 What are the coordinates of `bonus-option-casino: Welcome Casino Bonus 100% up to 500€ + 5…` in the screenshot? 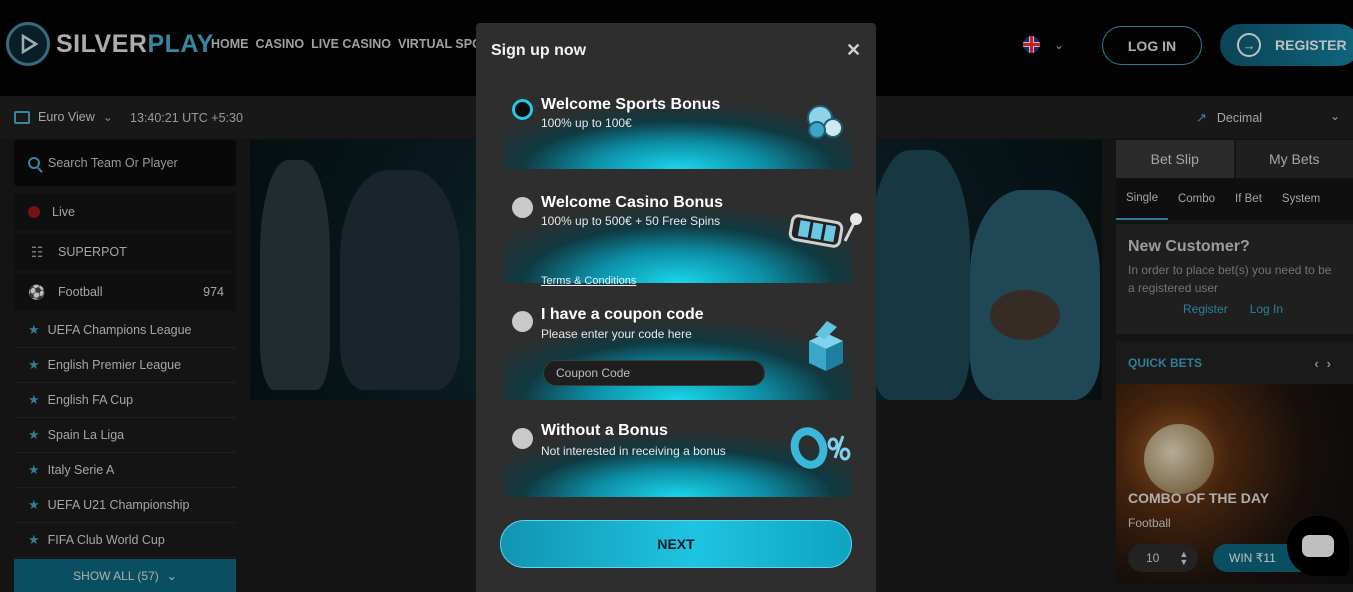 It's located at (682, 234).